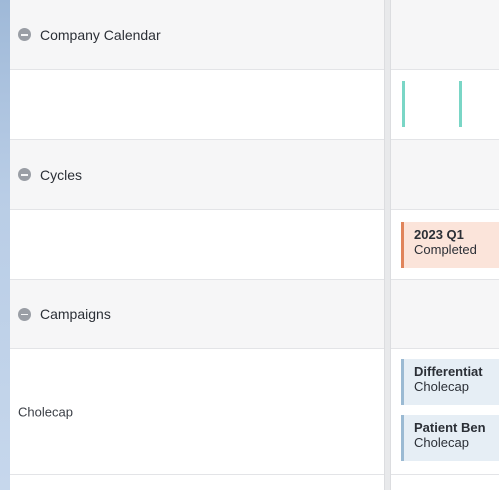 The image size is (499, 490). Describe the element at coordinates (450, 427) in the screenshot. I see `event-title: Patient Ben` at that location.